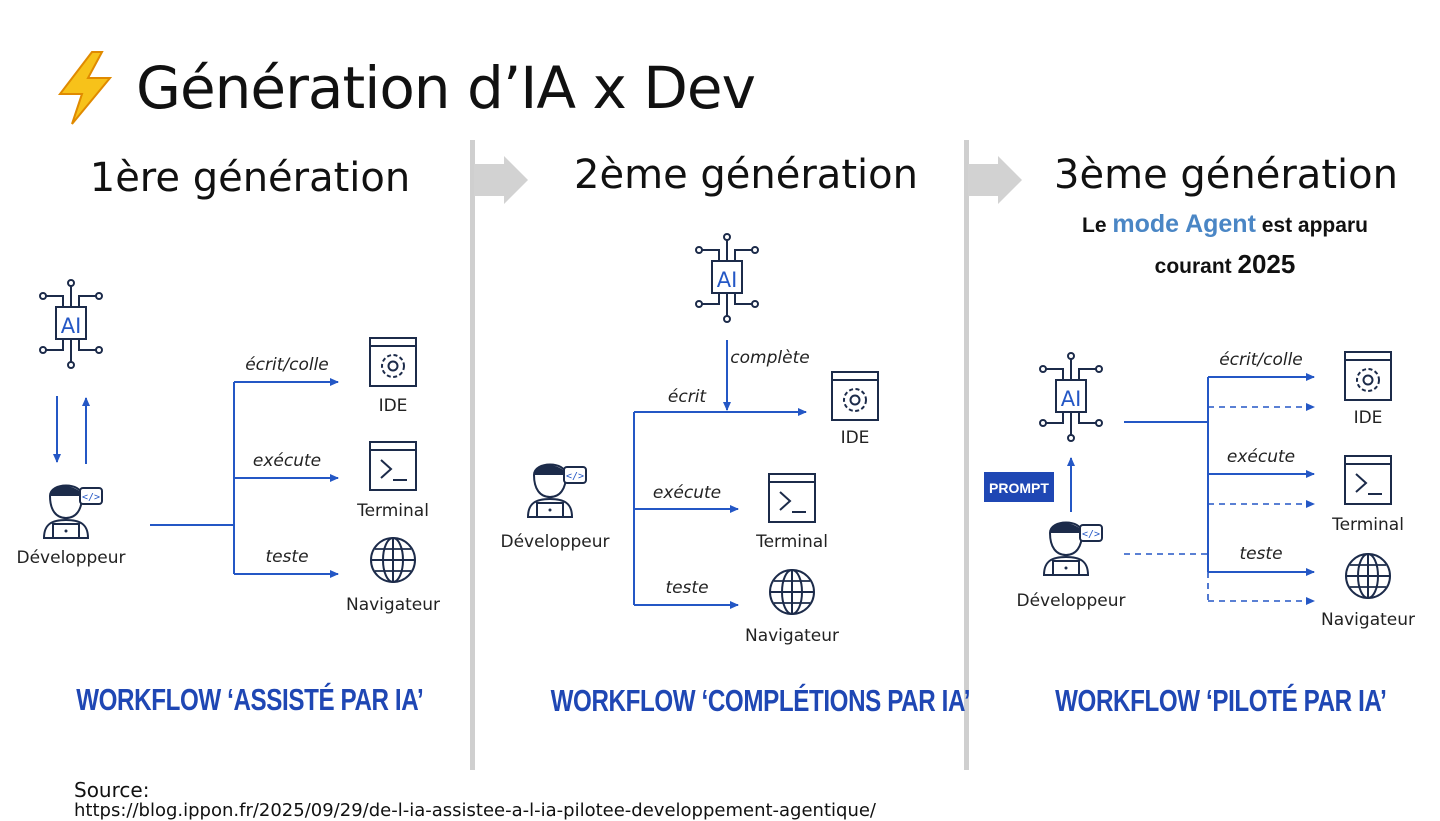 Image resolution: width=1440 pixels, height=821 pixels. Describe the element at coordinates (1019, 488) in the screenshot. I see `prompt-label: PROMPT` at that location.